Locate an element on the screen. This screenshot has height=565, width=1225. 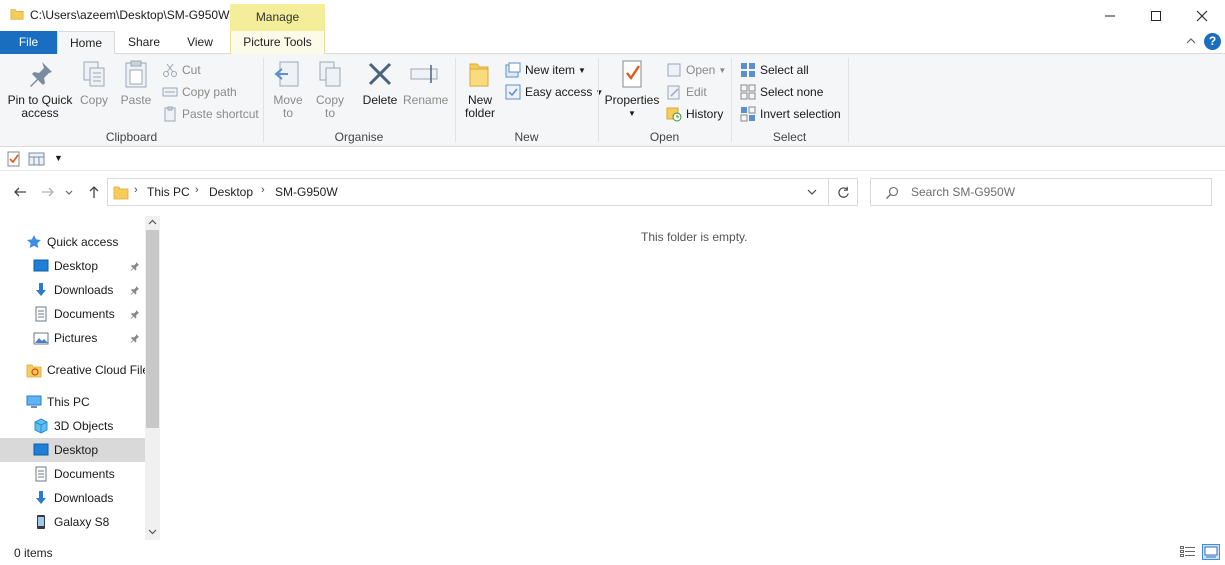
nav-scrollbar is located at coordinates (152, 378).